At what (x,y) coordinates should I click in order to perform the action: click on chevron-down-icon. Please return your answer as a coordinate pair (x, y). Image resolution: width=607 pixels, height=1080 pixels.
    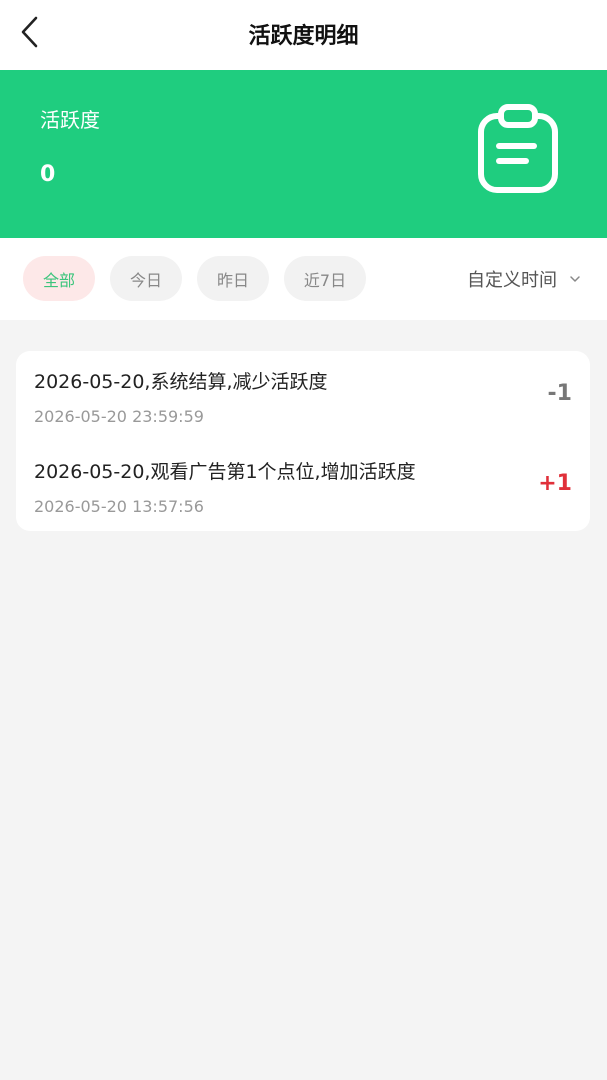
    Looking at the image, I should click on (575, 278).